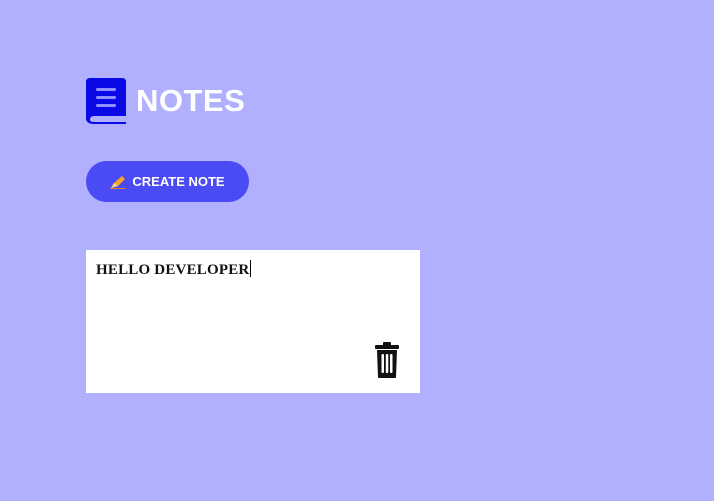 The image size is (714, 501). Describe the element at coordinates (286, 100) in the screenshot. I see `app-header: NOTES` at that location.